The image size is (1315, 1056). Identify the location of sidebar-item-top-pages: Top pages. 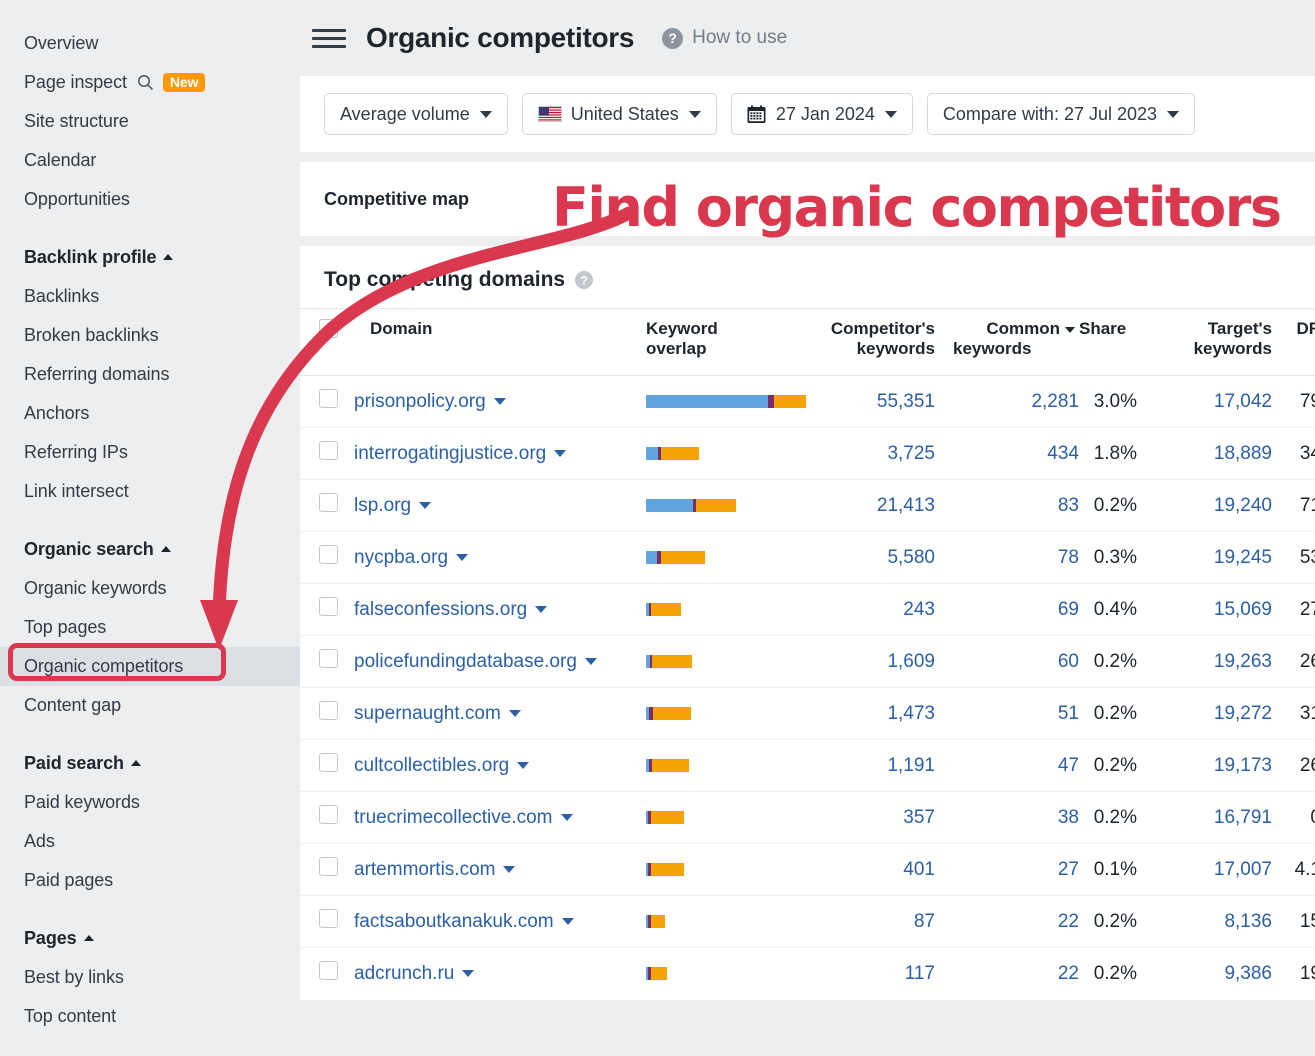
(150, 627).